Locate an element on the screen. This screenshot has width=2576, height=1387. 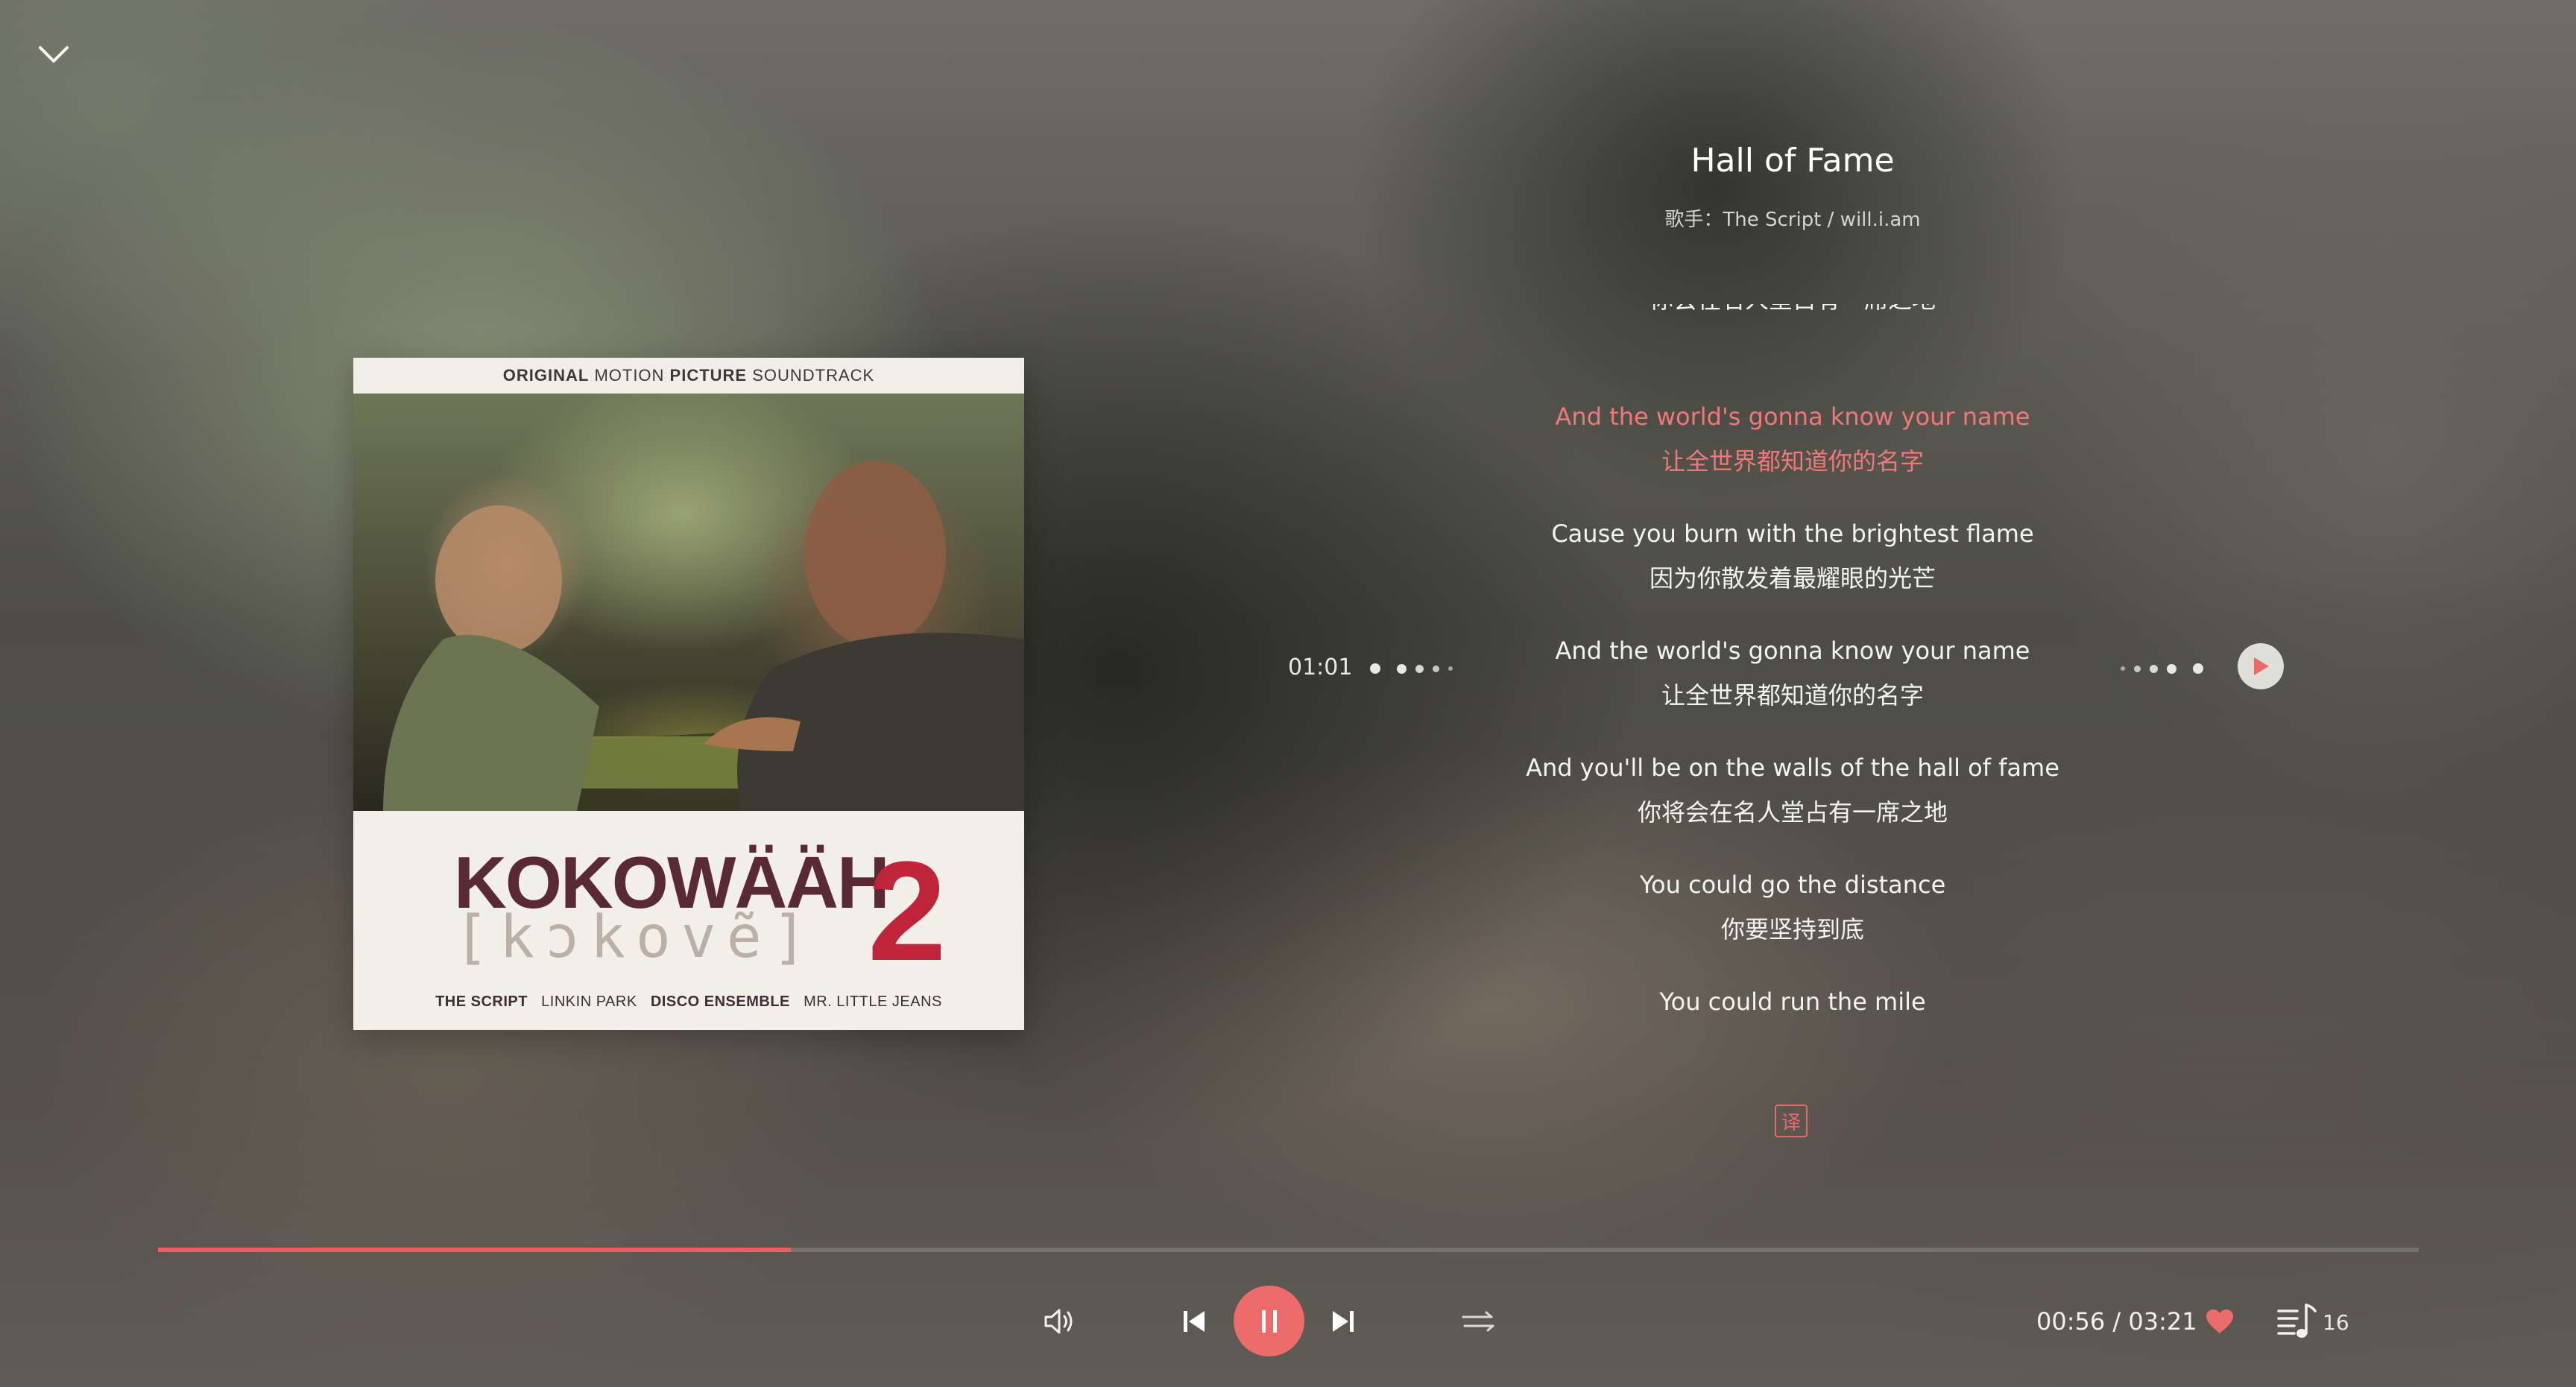
shuffle-button is located at coordinates (1478, 1321).